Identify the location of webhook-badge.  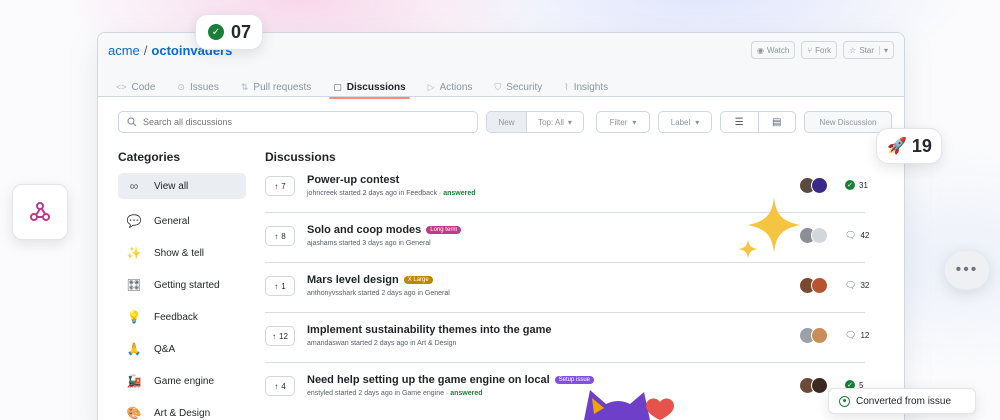
(40, 212).